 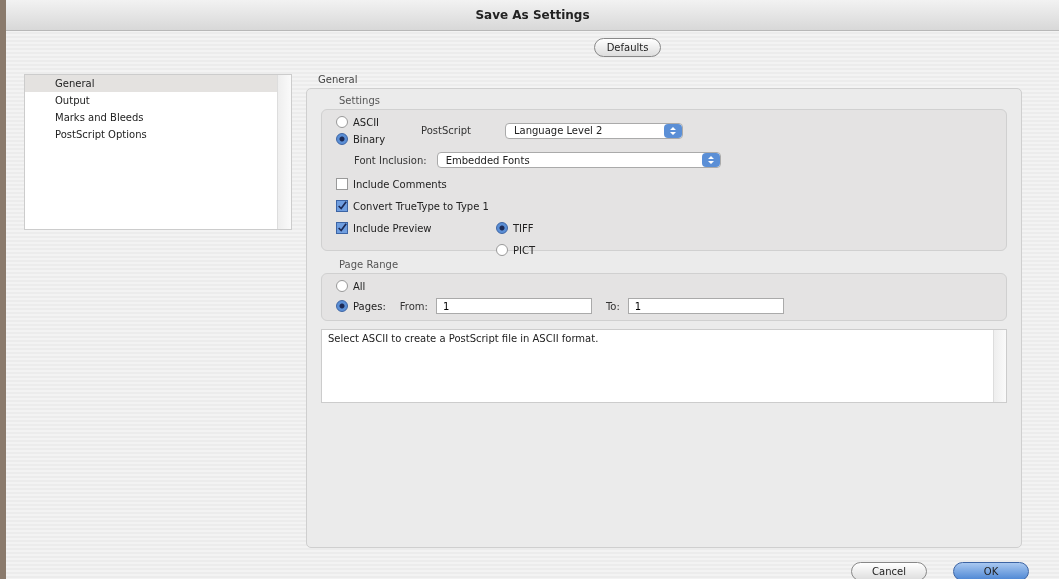 What do you see at coordinates (612, 306) in the screenshot?
I see `field-label: To:` at bounding box center [612, 306].